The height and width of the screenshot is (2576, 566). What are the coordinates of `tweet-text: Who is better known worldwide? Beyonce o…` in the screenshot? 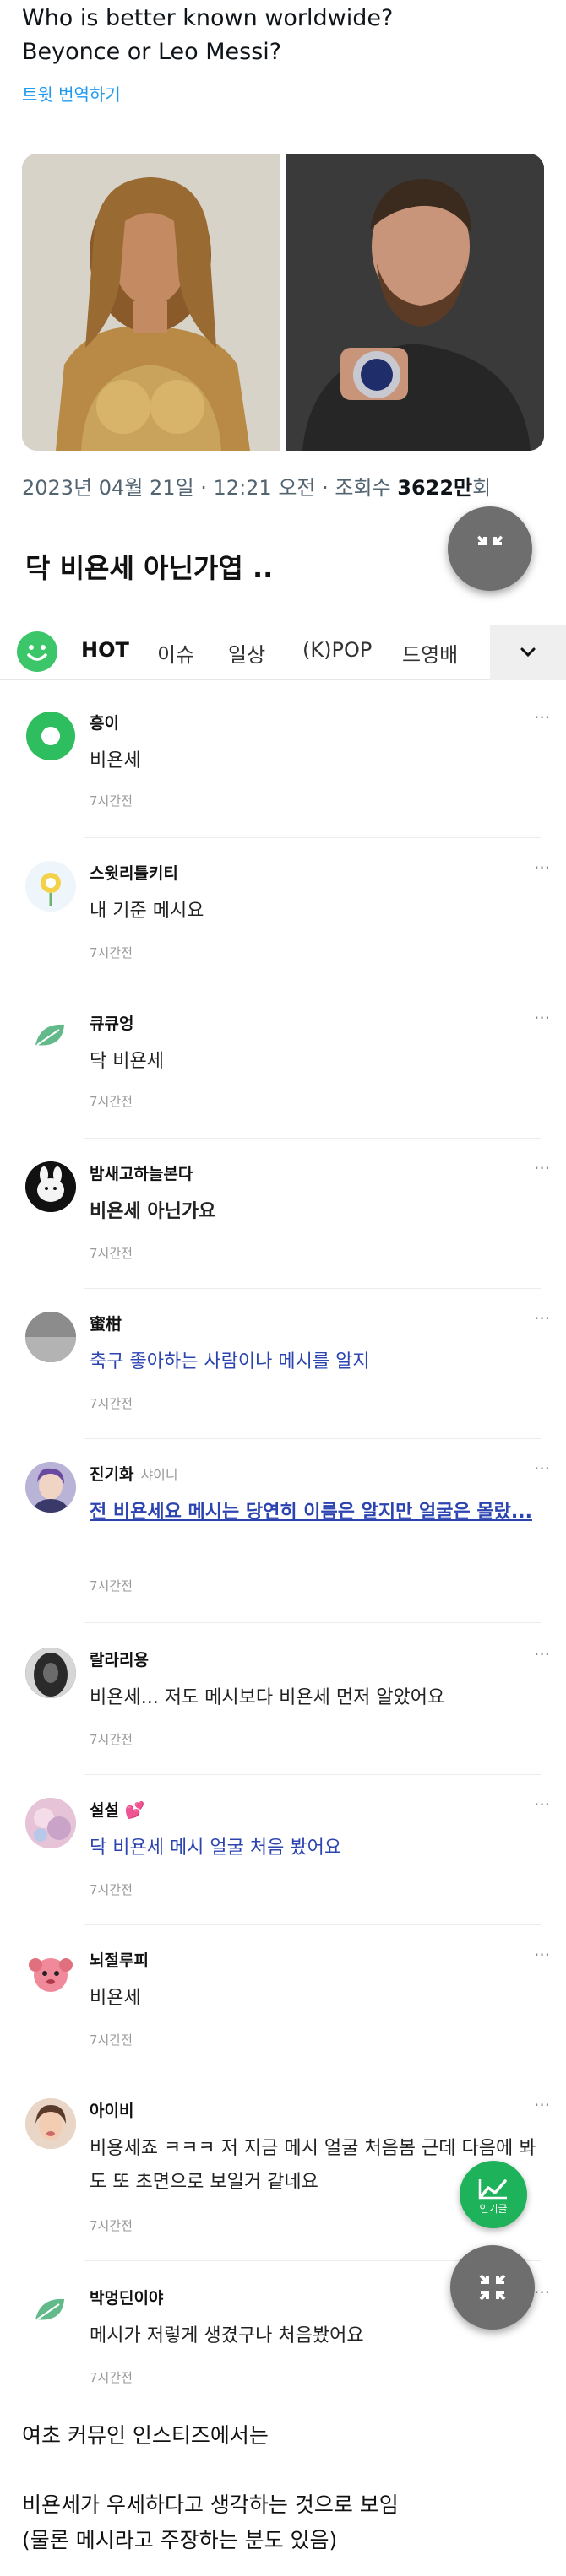 It's located at (284, 35).